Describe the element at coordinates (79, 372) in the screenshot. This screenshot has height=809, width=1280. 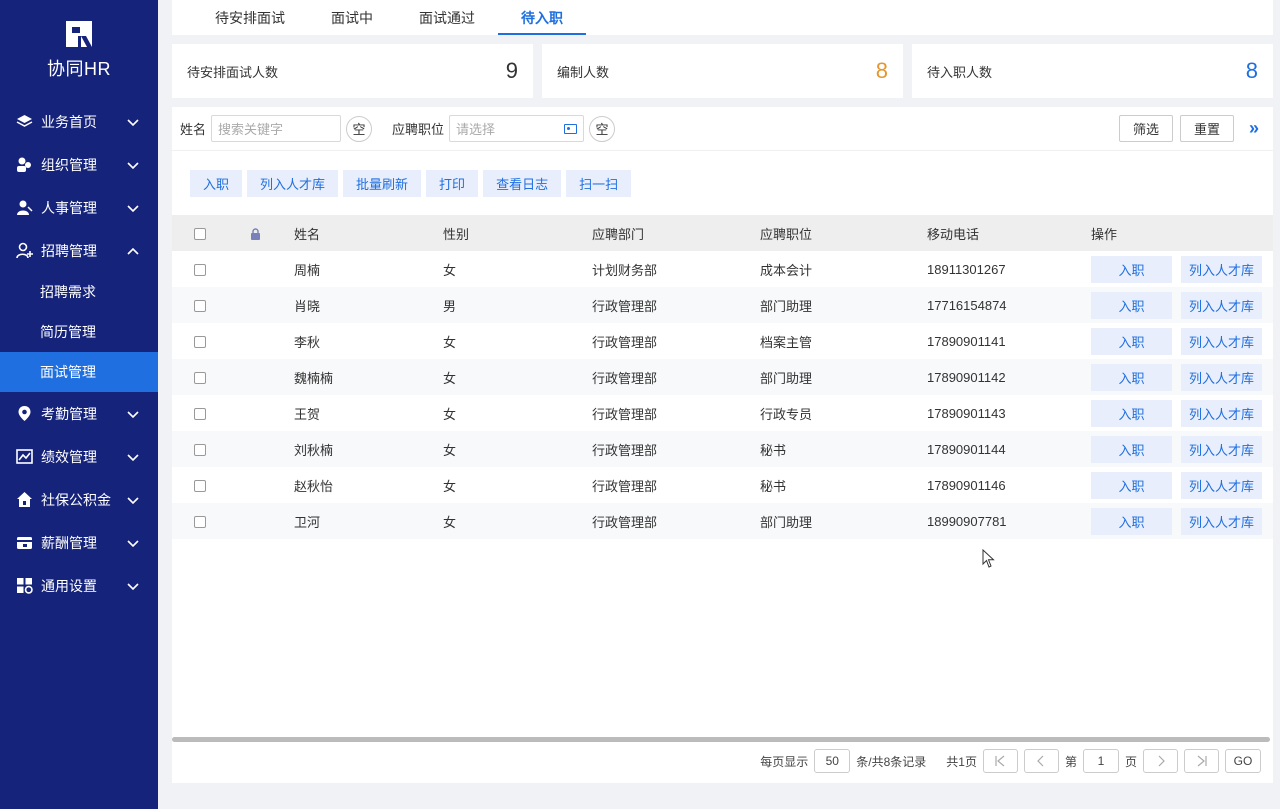
I see `sidebar-subitem-2: 面试管理` at that location.